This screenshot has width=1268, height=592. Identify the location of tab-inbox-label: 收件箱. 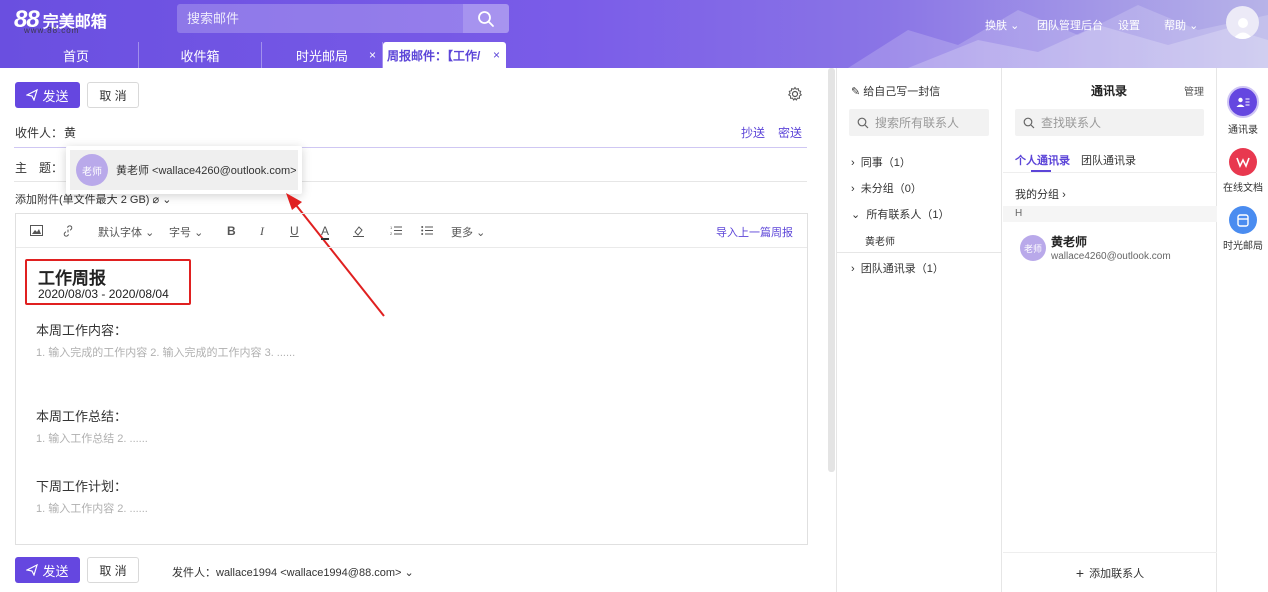
(200, 56).